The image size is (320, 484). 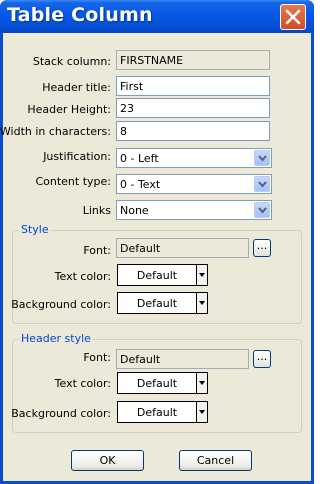 I want to click on links-select: None, so click(x=194, y=210).